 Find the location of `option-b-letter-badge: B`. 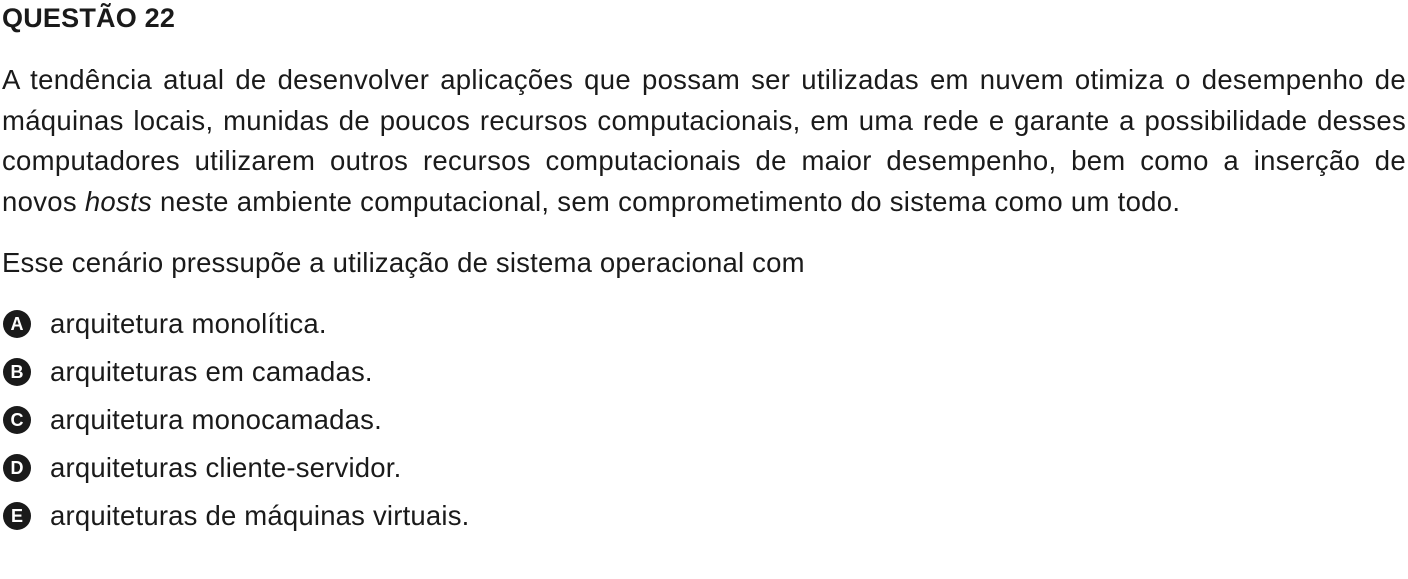

option-b-letter-badge: B is located at coordinates (17, 372).